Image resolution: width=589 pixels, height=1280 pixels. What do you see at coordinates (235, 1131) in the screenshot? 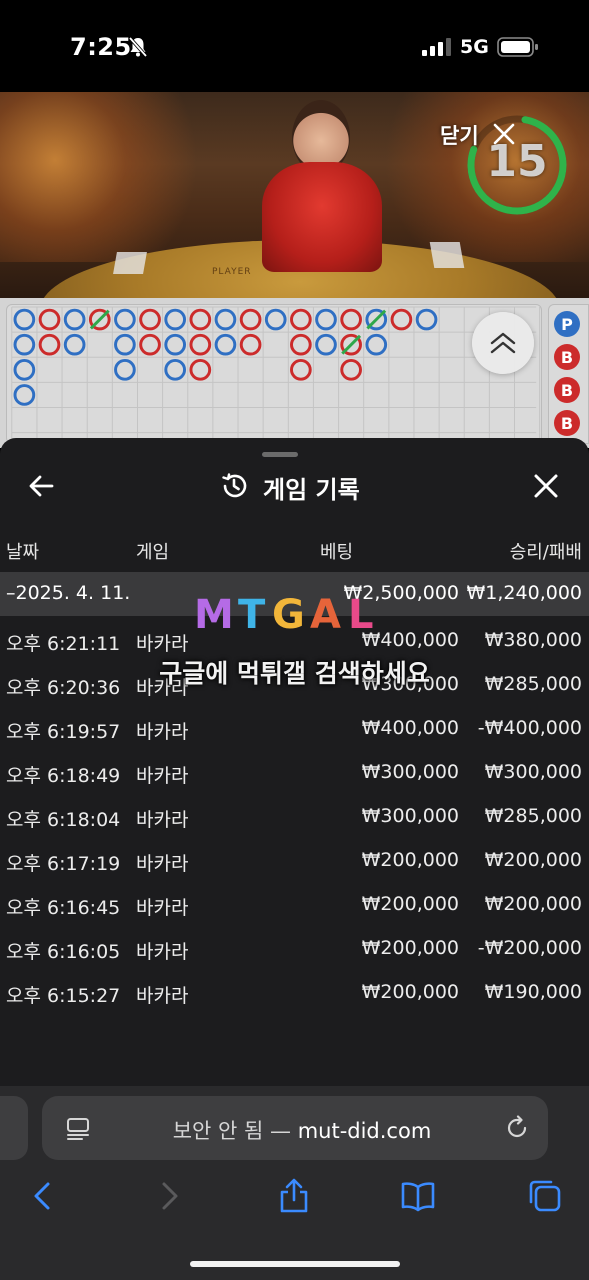
I see `security-warning: 보안 안 됨 —` at bounding box center [235, 1131].